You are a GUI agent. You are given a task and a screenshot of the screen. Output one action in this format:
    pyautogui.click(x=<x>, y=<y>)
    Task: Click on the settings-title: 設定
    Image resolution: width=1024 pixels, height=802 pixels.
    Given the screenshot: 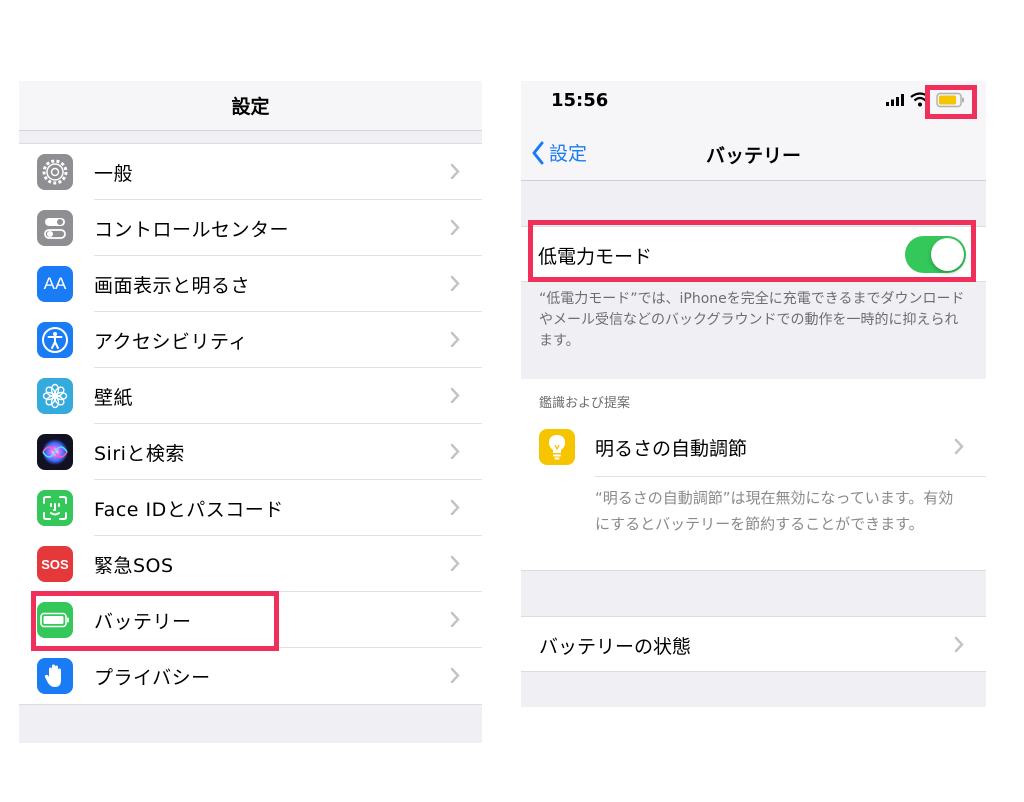 What is the action you would take?
    pyautogui.click(x=250, y=107)
    